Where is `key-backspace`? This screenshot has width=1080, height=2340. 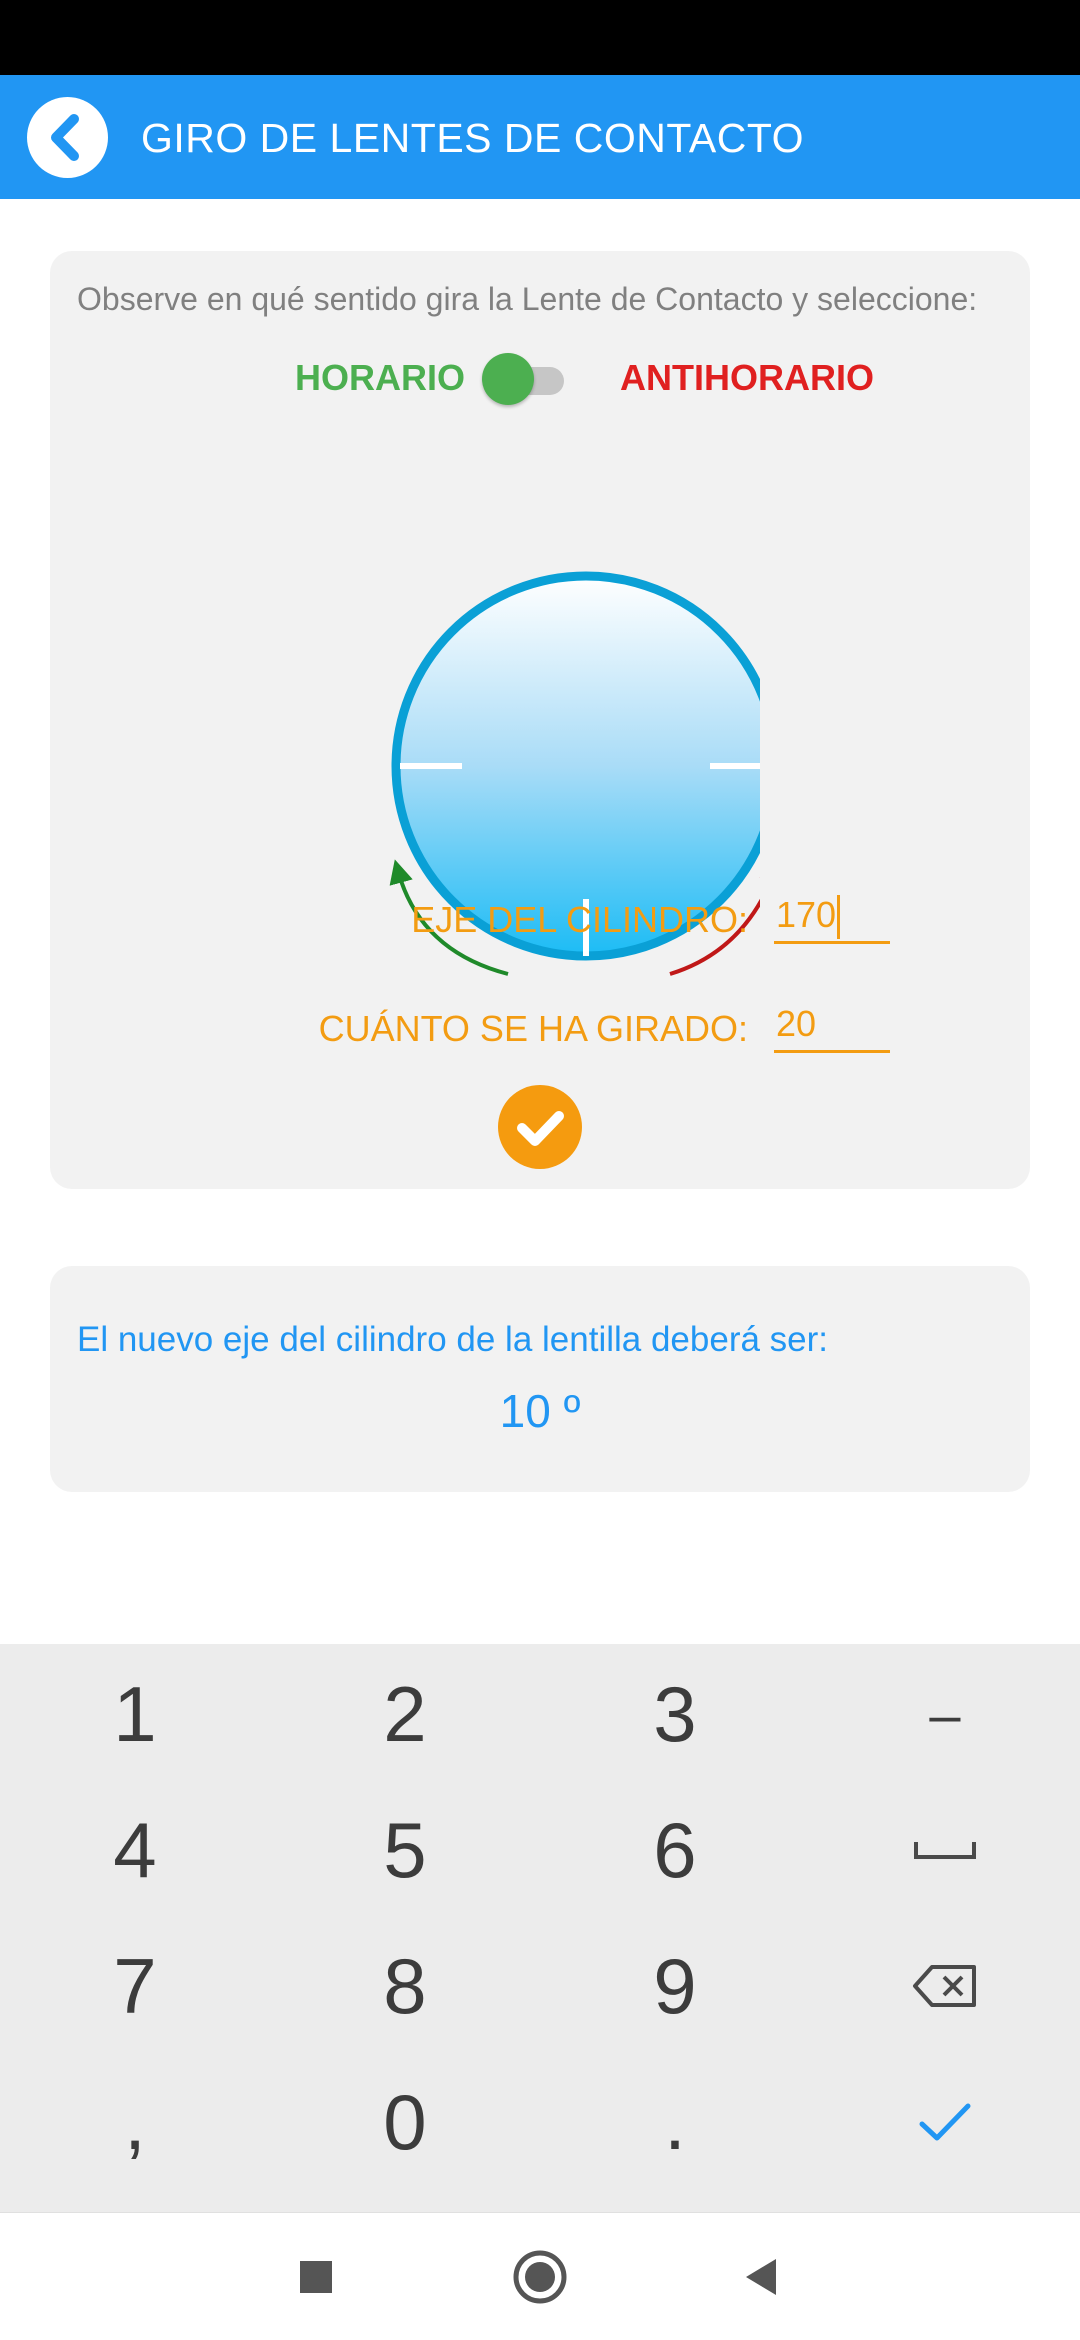 key-backspace is located at coordinates (945, 1986).